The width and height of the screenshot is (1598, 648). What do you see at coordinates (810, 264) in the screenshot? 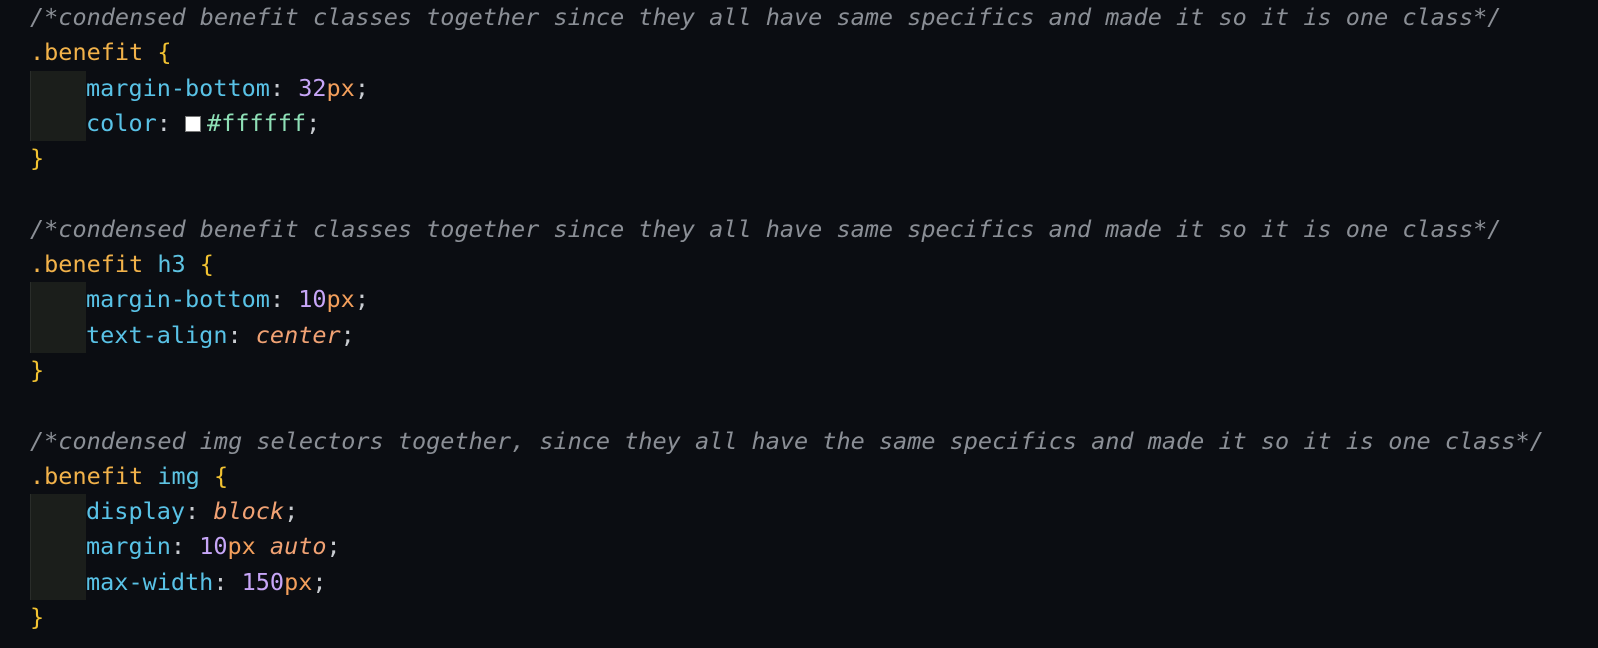
I see `code-line-selector: .benefit h3 {` at bounding box center [810, 264].